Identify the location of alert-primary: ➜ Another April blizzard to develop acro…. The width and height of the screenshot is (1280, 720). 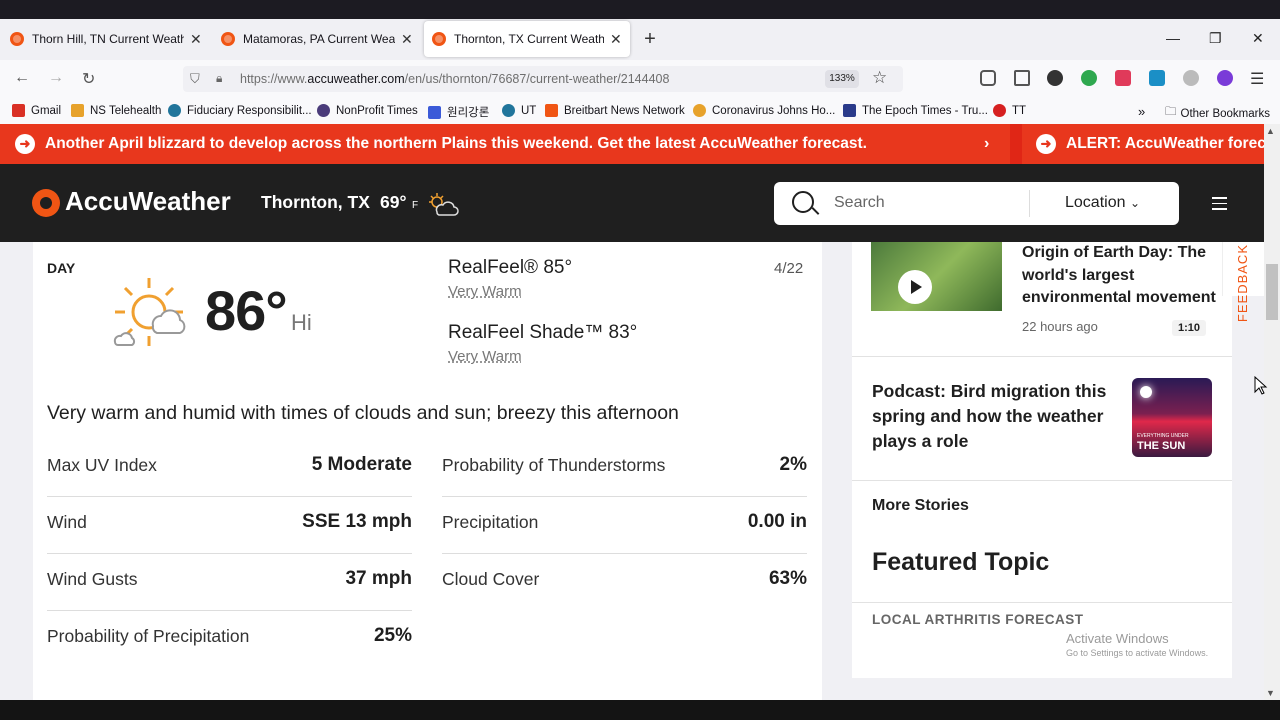
(505, 144).